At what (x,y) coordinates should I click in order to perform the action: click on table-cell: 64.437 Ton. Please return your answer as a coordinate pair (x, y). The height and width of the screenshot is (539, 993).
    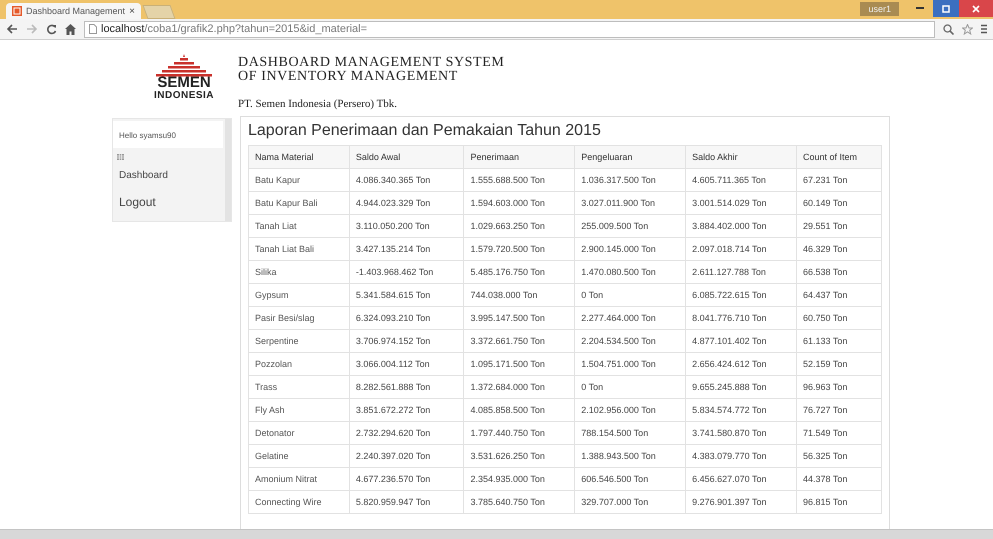
    Looking at the image, I should click on (839, 295).